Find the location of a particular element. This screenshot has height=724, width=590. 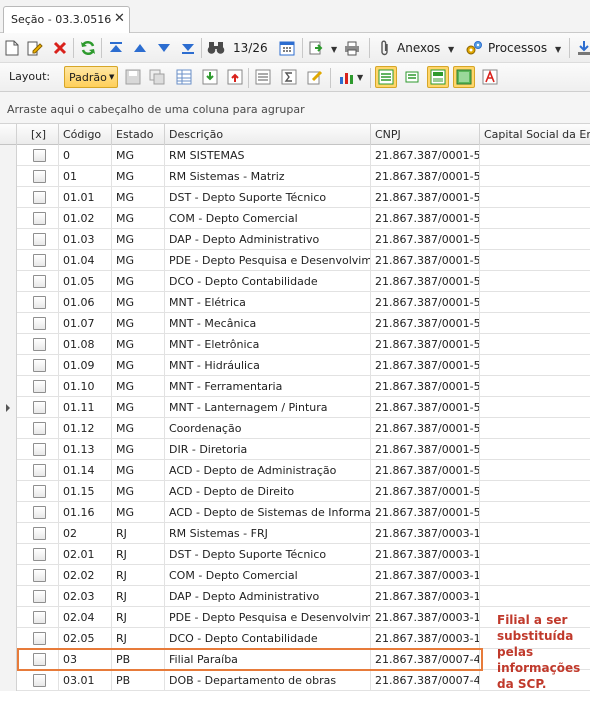

print-icon is located at coordinates (352, 48).